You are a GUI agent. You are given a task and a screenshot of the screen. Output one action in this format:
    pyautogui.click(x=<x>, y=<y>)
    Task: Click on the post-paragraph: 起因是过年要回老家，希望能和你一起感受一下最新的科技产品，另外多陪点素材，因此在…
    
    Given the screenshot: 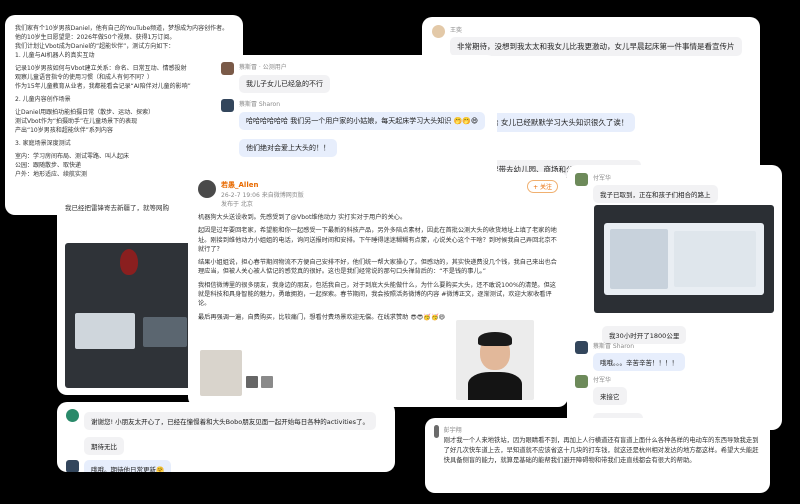 What is the action you would take?
    pyautogui.click(x=377, y=240)
    